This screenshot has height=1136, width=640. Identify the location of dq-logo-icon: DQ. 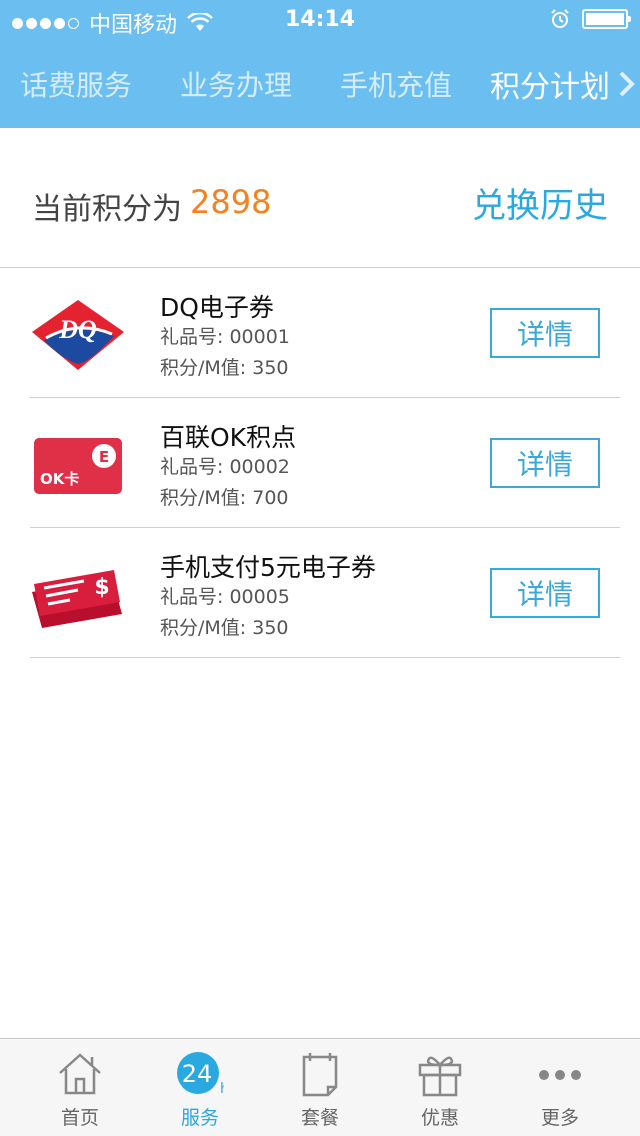
(78, 335).